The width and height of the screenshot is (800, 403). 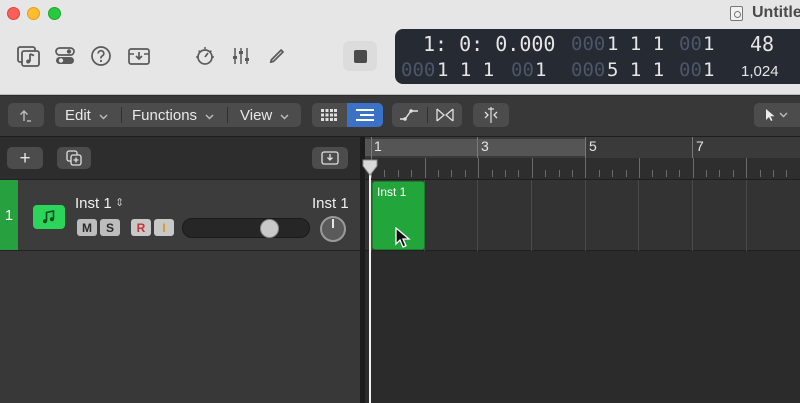 What do you see at coordinates (33, 13) in the screenshot?
I see `minimize-window-button` at bounding box center [33, 13].